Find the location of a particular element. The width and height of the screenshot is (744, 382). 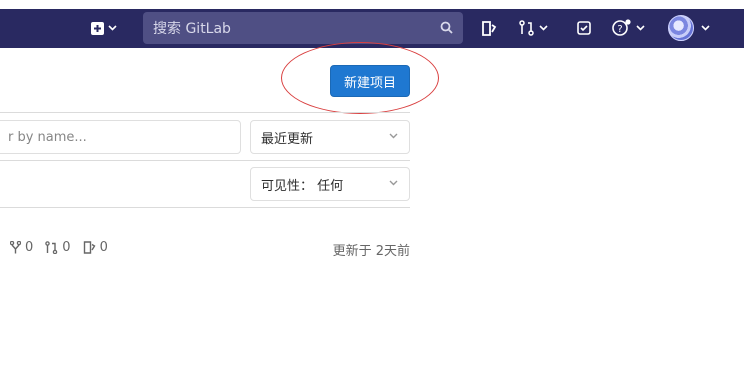

merge-requests-count: 0 is located at coordinates (66, 247).